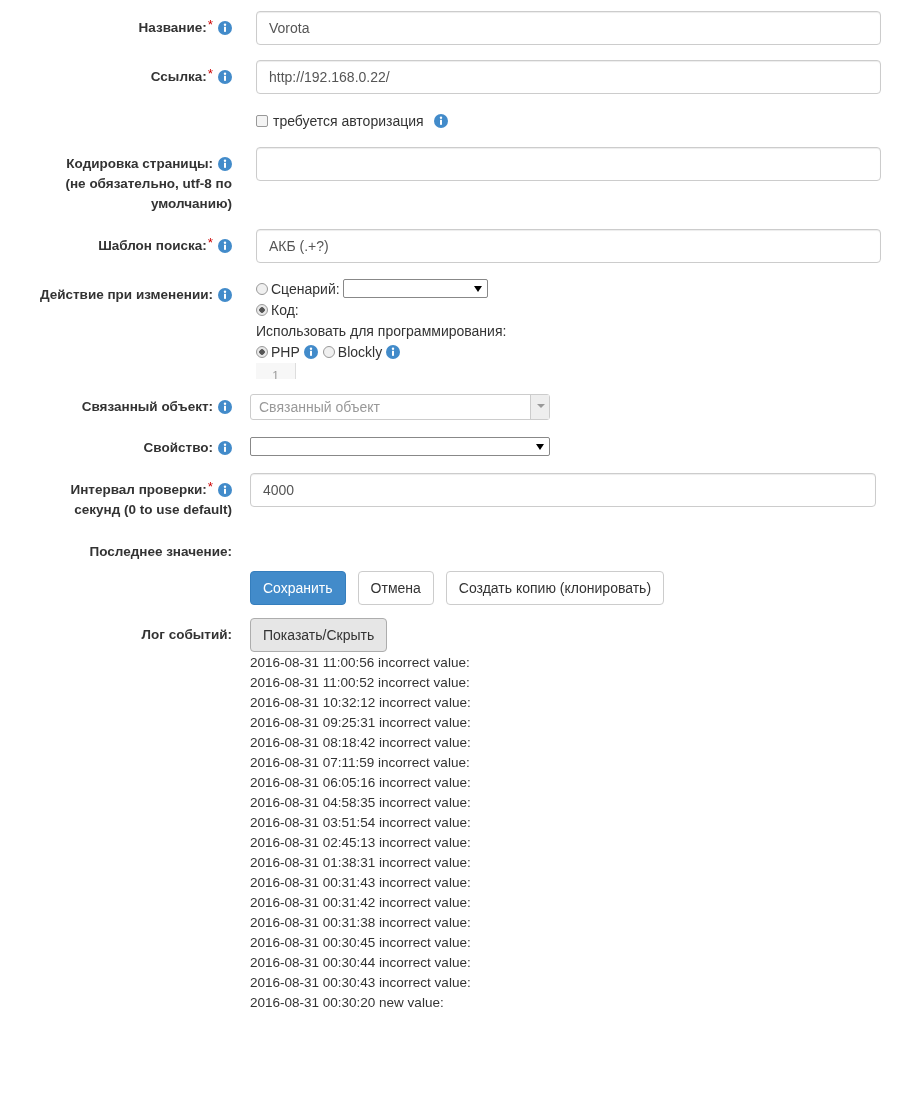  I want to click on field-note: секунд (0 to use default), so click(152, 510).